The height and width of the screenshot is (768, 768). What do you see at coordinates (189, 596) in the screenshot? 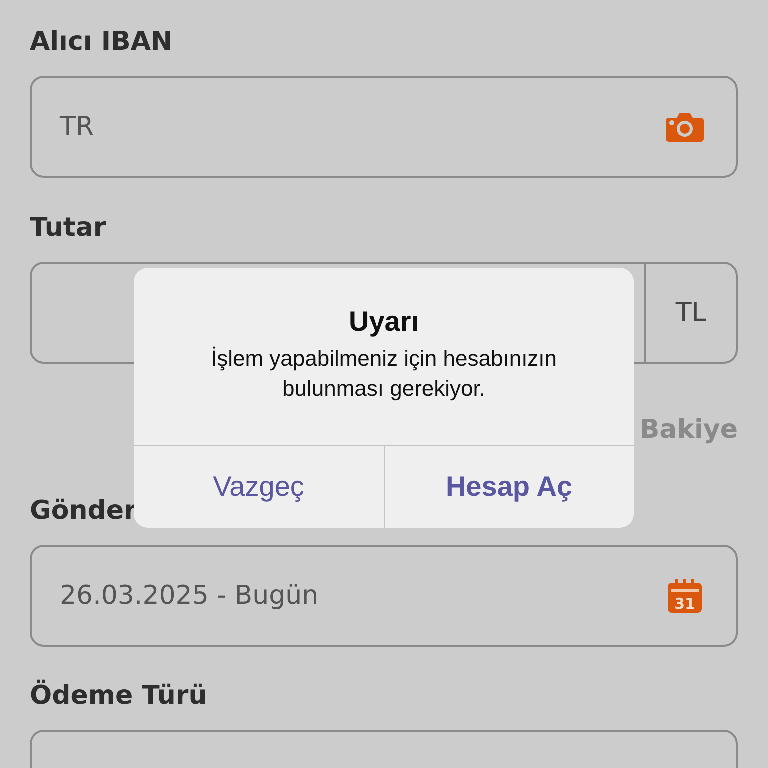
I see `date-value: 26.03.2025 - Bugün` at bounding box center [189, 596].